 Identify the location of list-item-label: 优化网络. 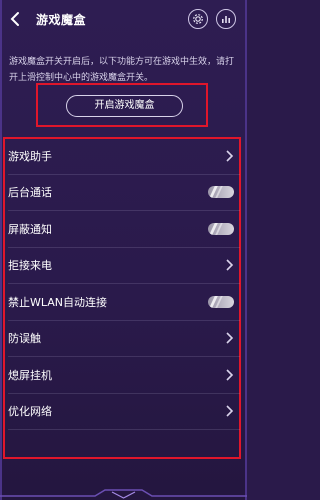
(30, 412).